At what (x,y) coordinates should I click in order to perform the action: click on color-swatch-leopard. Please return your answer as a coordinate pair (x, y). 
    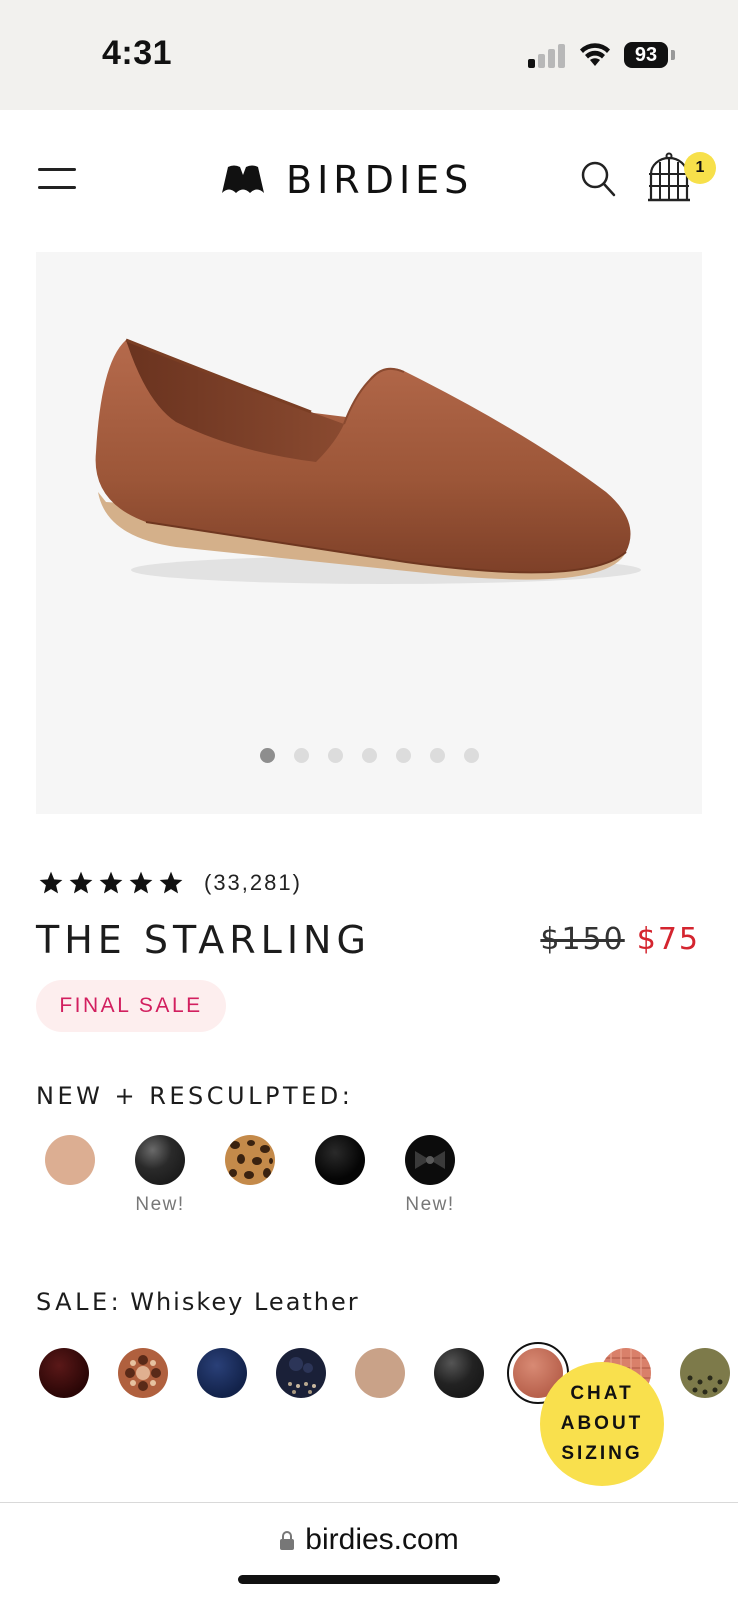
    Looking at the image, I should click on (250, 1160).